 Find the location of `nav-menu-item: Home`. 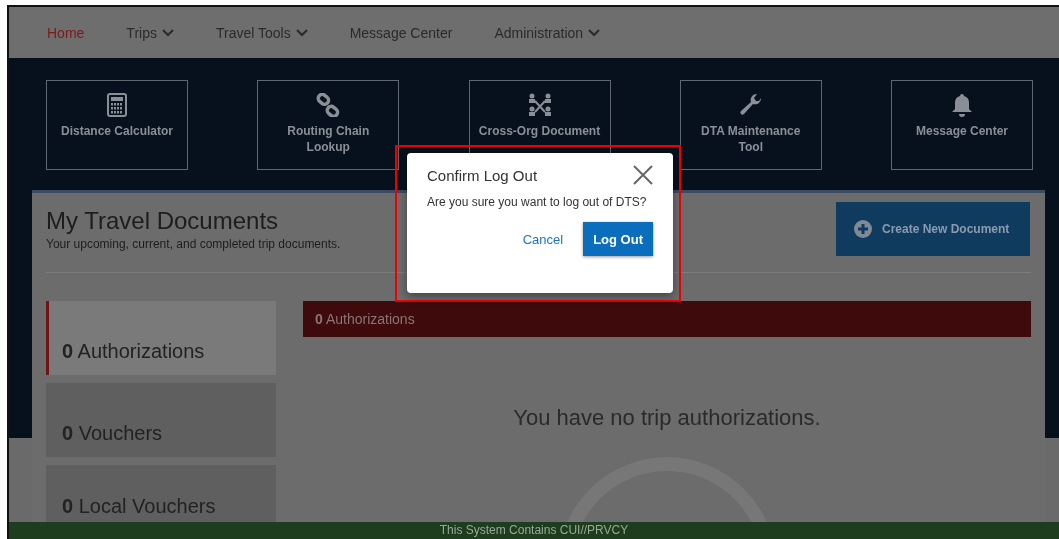

nav-menu-item: Home is located at coordinates (66, 32).